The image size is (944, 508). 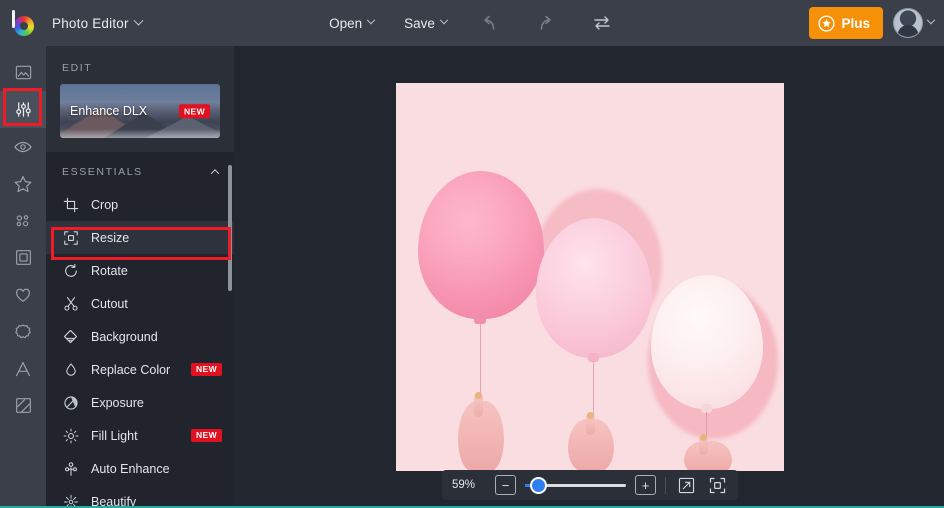 I want to click on menu-item-label: Cutout, so click(x=109, y=303).